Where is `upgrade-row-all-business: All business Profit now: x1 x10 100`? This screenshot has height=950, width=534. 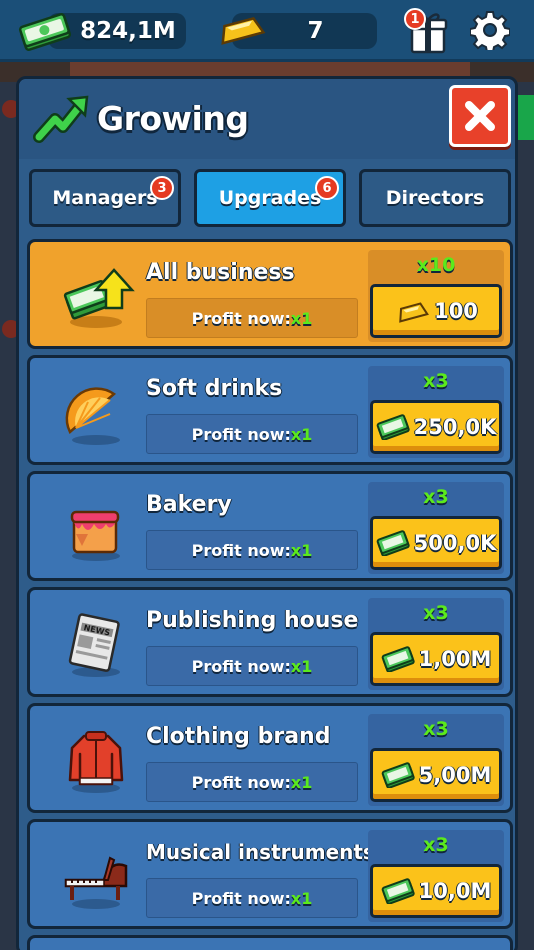 upgrade-row-all-business: All business Profit now: x1 x10 100 is located at coordinates (270, 294).